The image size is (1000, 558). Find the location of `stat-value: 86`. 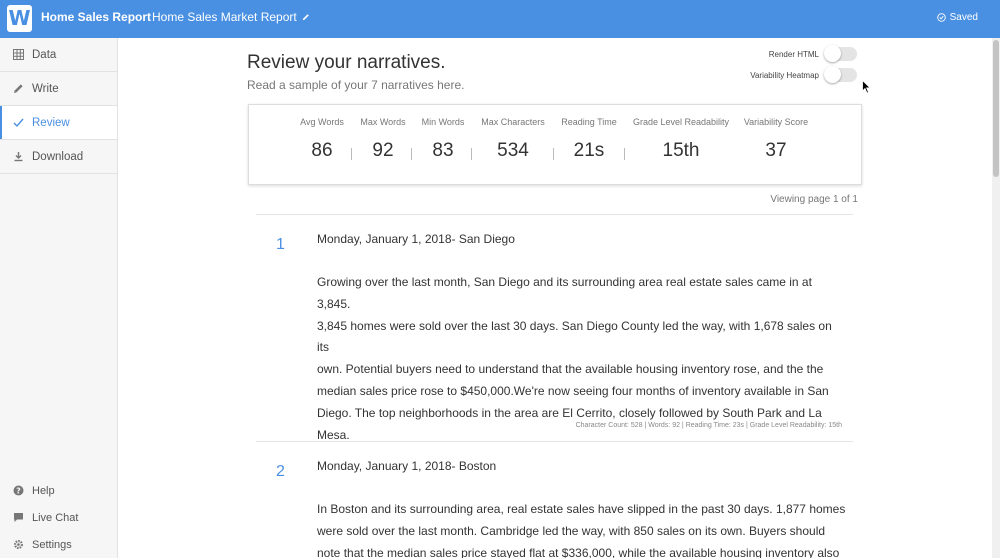

stat-value: 86 is located at coordinates (322, 150).